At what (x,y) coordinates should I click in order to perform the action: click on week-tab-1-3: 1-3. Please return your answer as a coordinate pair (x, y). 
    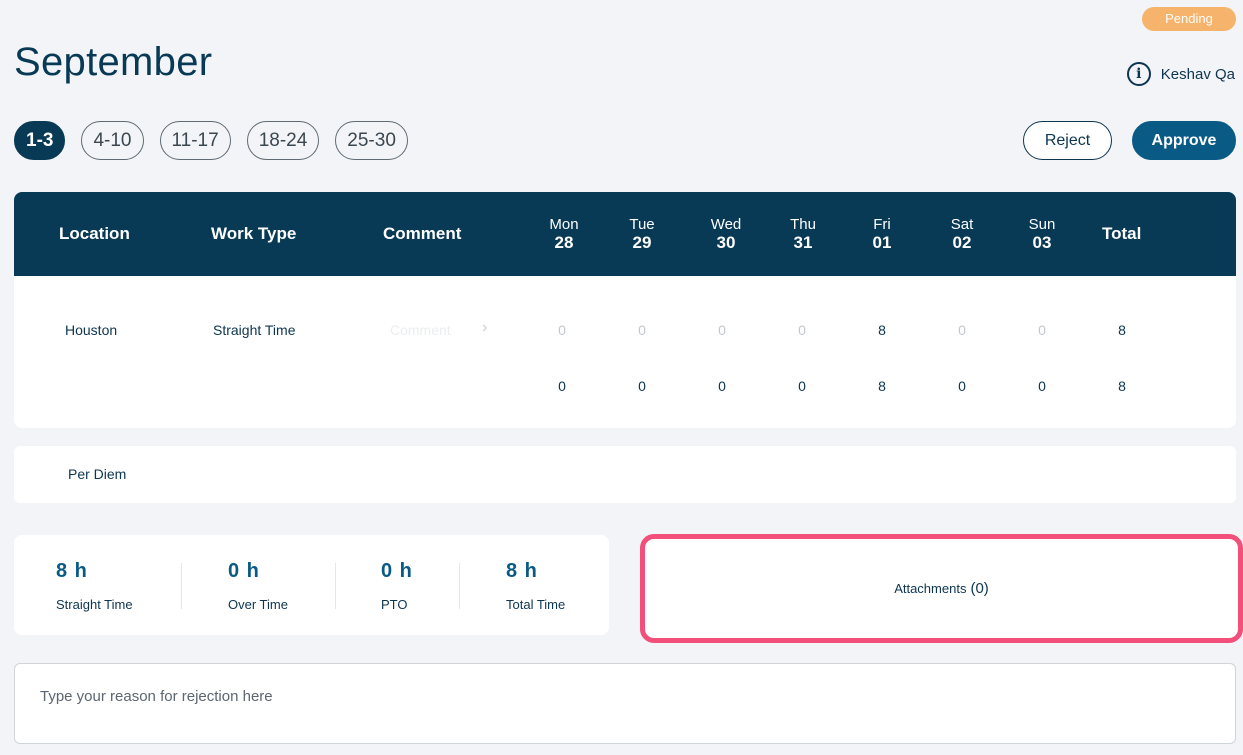
    Looking at the image, I should click on (40, 140).